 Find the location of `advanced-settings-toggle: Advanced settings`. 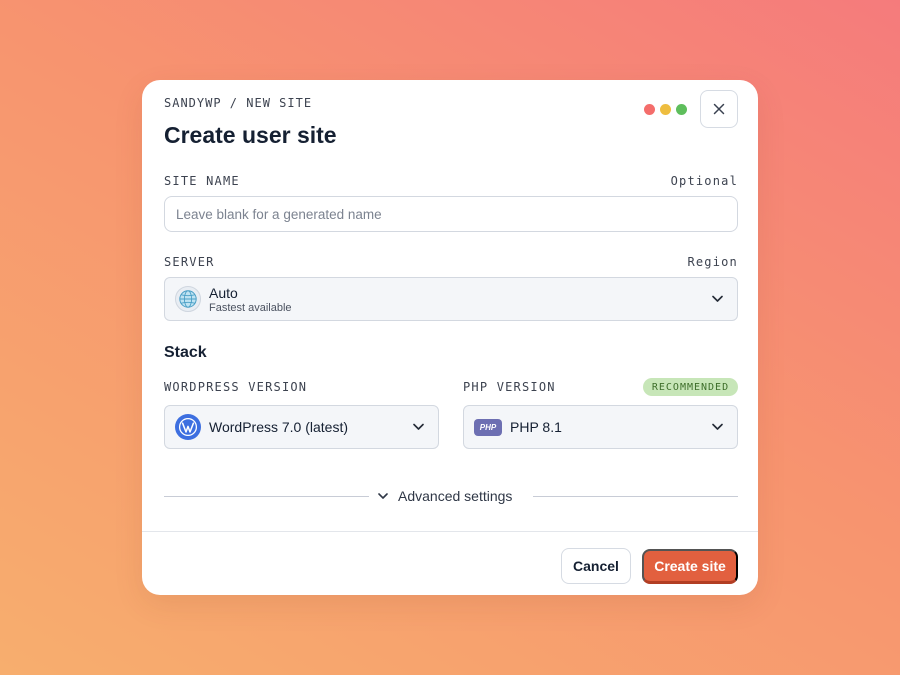

advanced-settings-toggle: Advanced settings is located at coordinates (445, 496).